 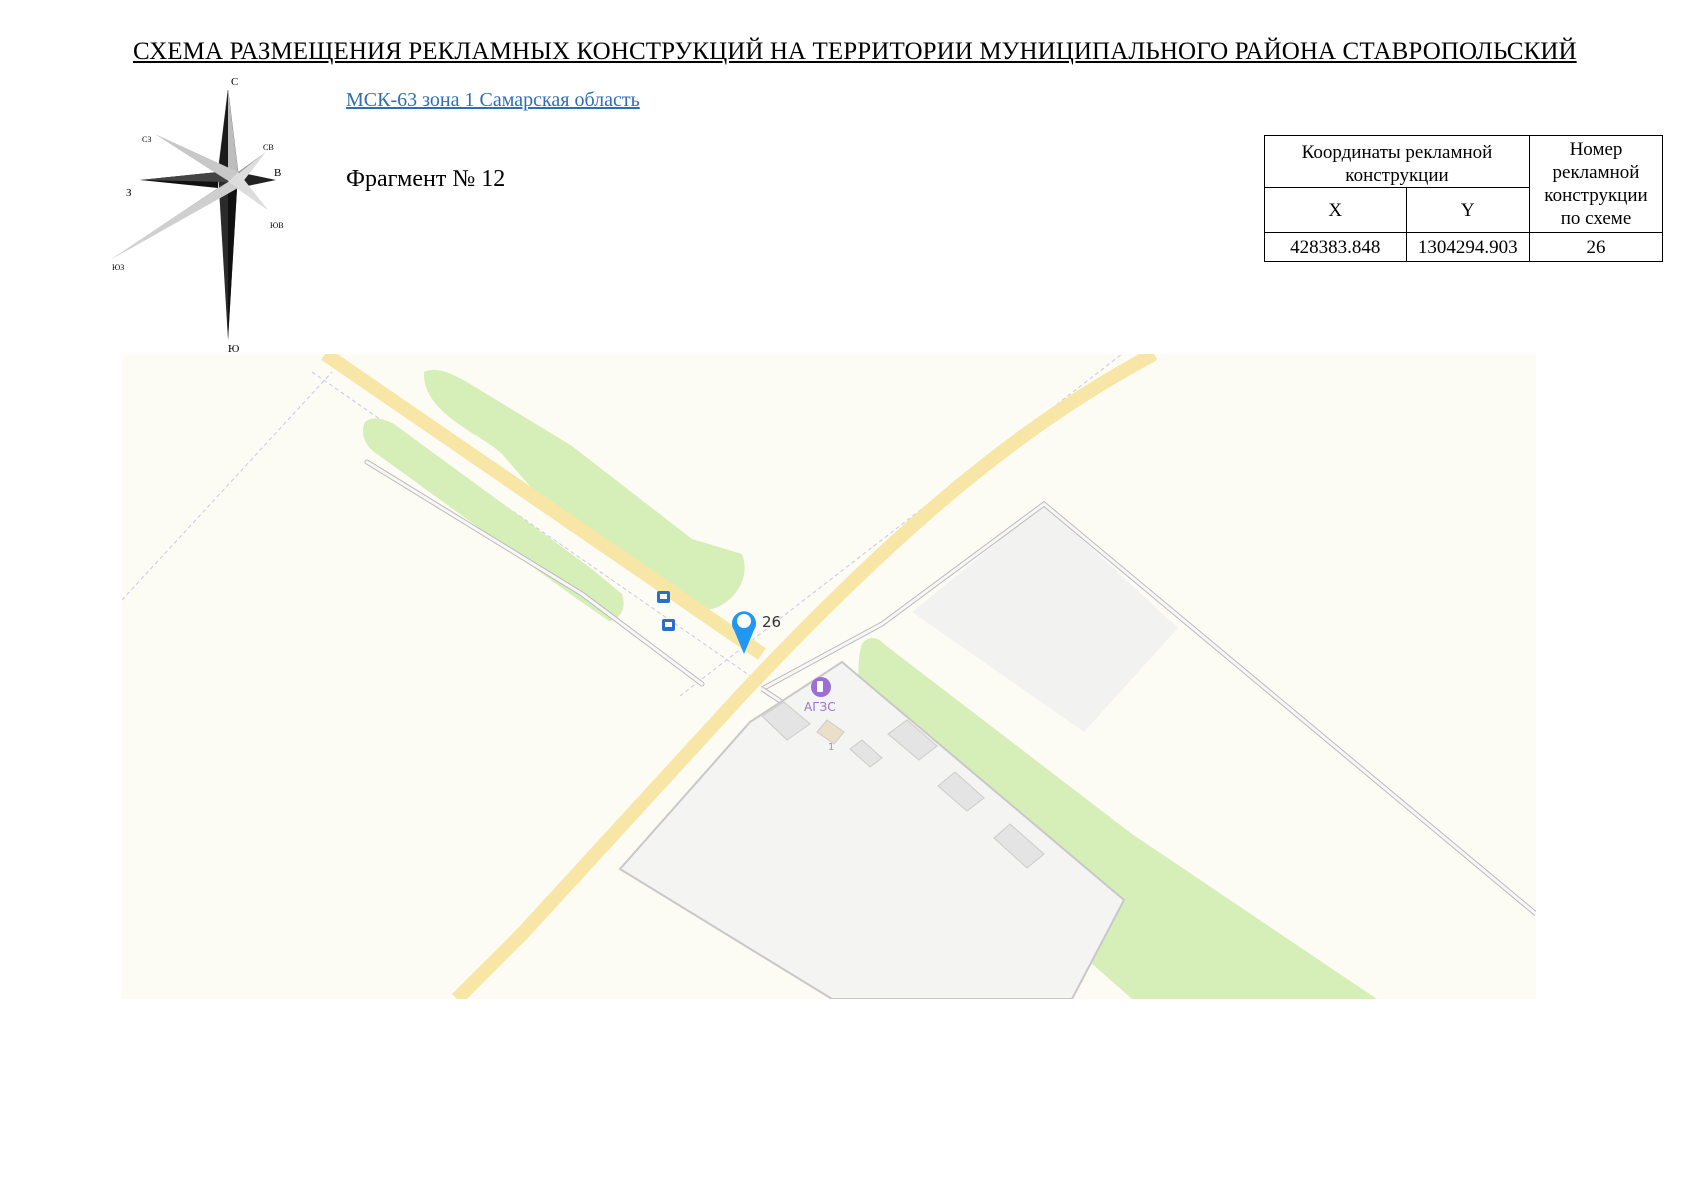 I want to click on building-number: 1, so click(x=831, y=747).